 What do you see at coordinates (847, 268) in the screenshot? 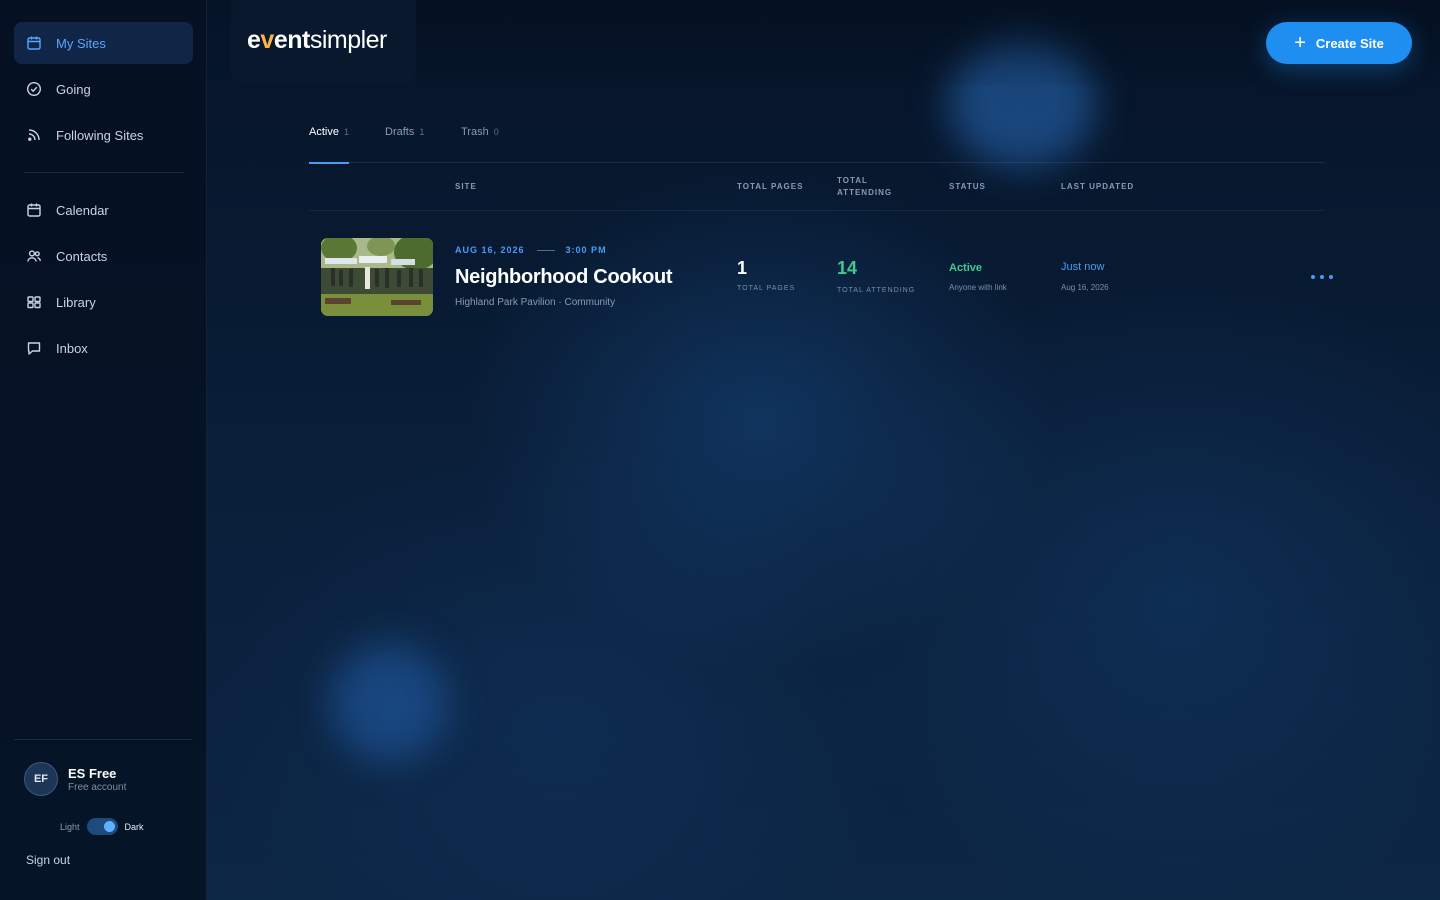
I see `total-attending-value: 14` at bounding box center [847, 268].